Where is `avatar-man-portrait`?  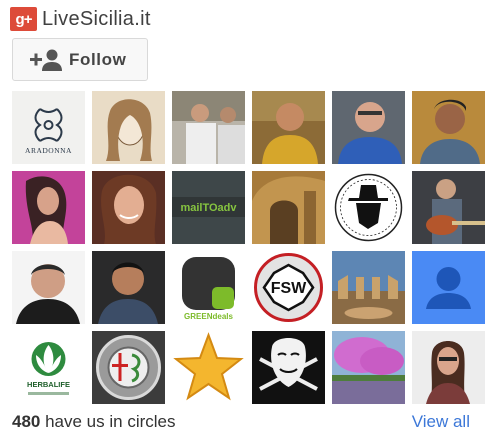 avatar-man-portrait is located at coordinates (448, 127).